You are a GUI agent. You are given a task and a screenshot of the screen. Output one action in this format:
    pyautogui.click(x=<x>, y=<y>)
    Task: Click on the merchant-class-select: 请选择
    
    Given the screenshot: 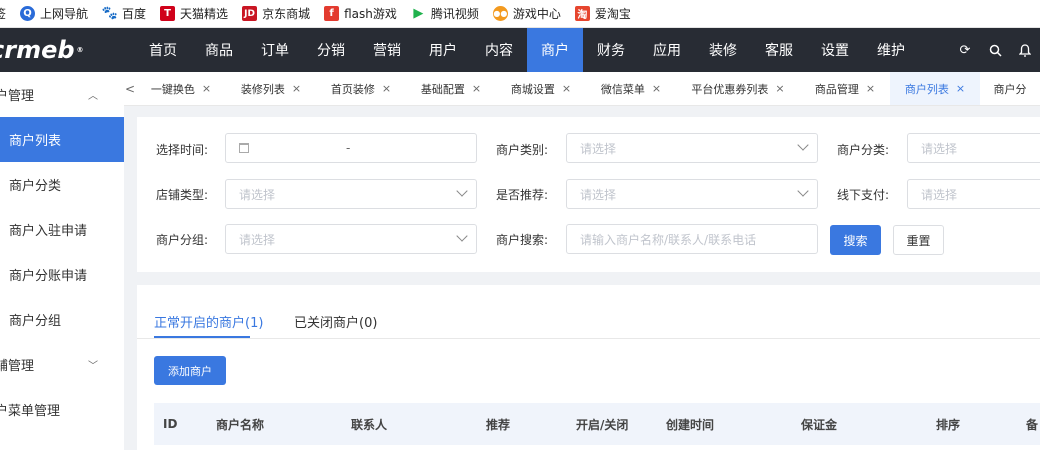 What is the action you would take?
    pyautogui.click(x=973, y=148)
    